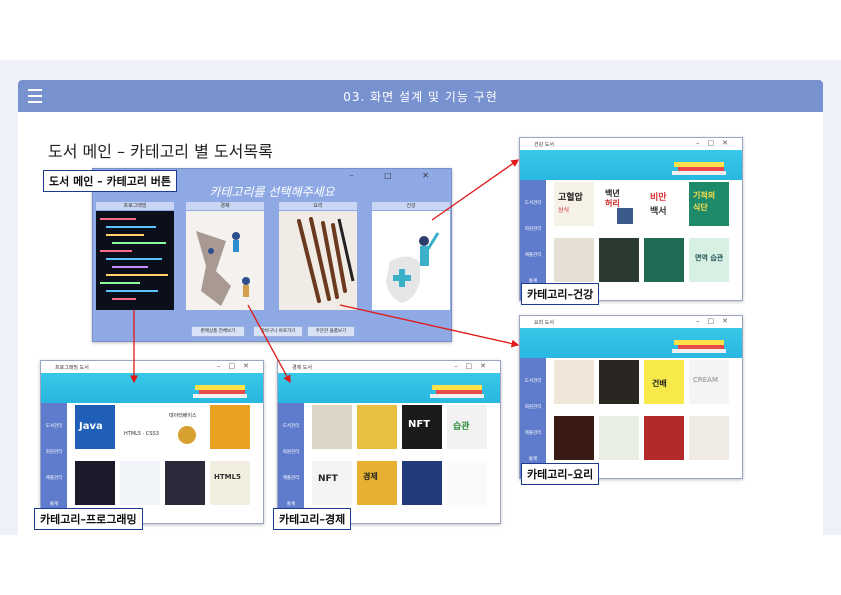 Image resolution: width=841 pixels, height=595 pixels. What do you see at coordinates (318, 206) in the screenshot?
I see `category-title: 요리` at bounding box center [318, 206].